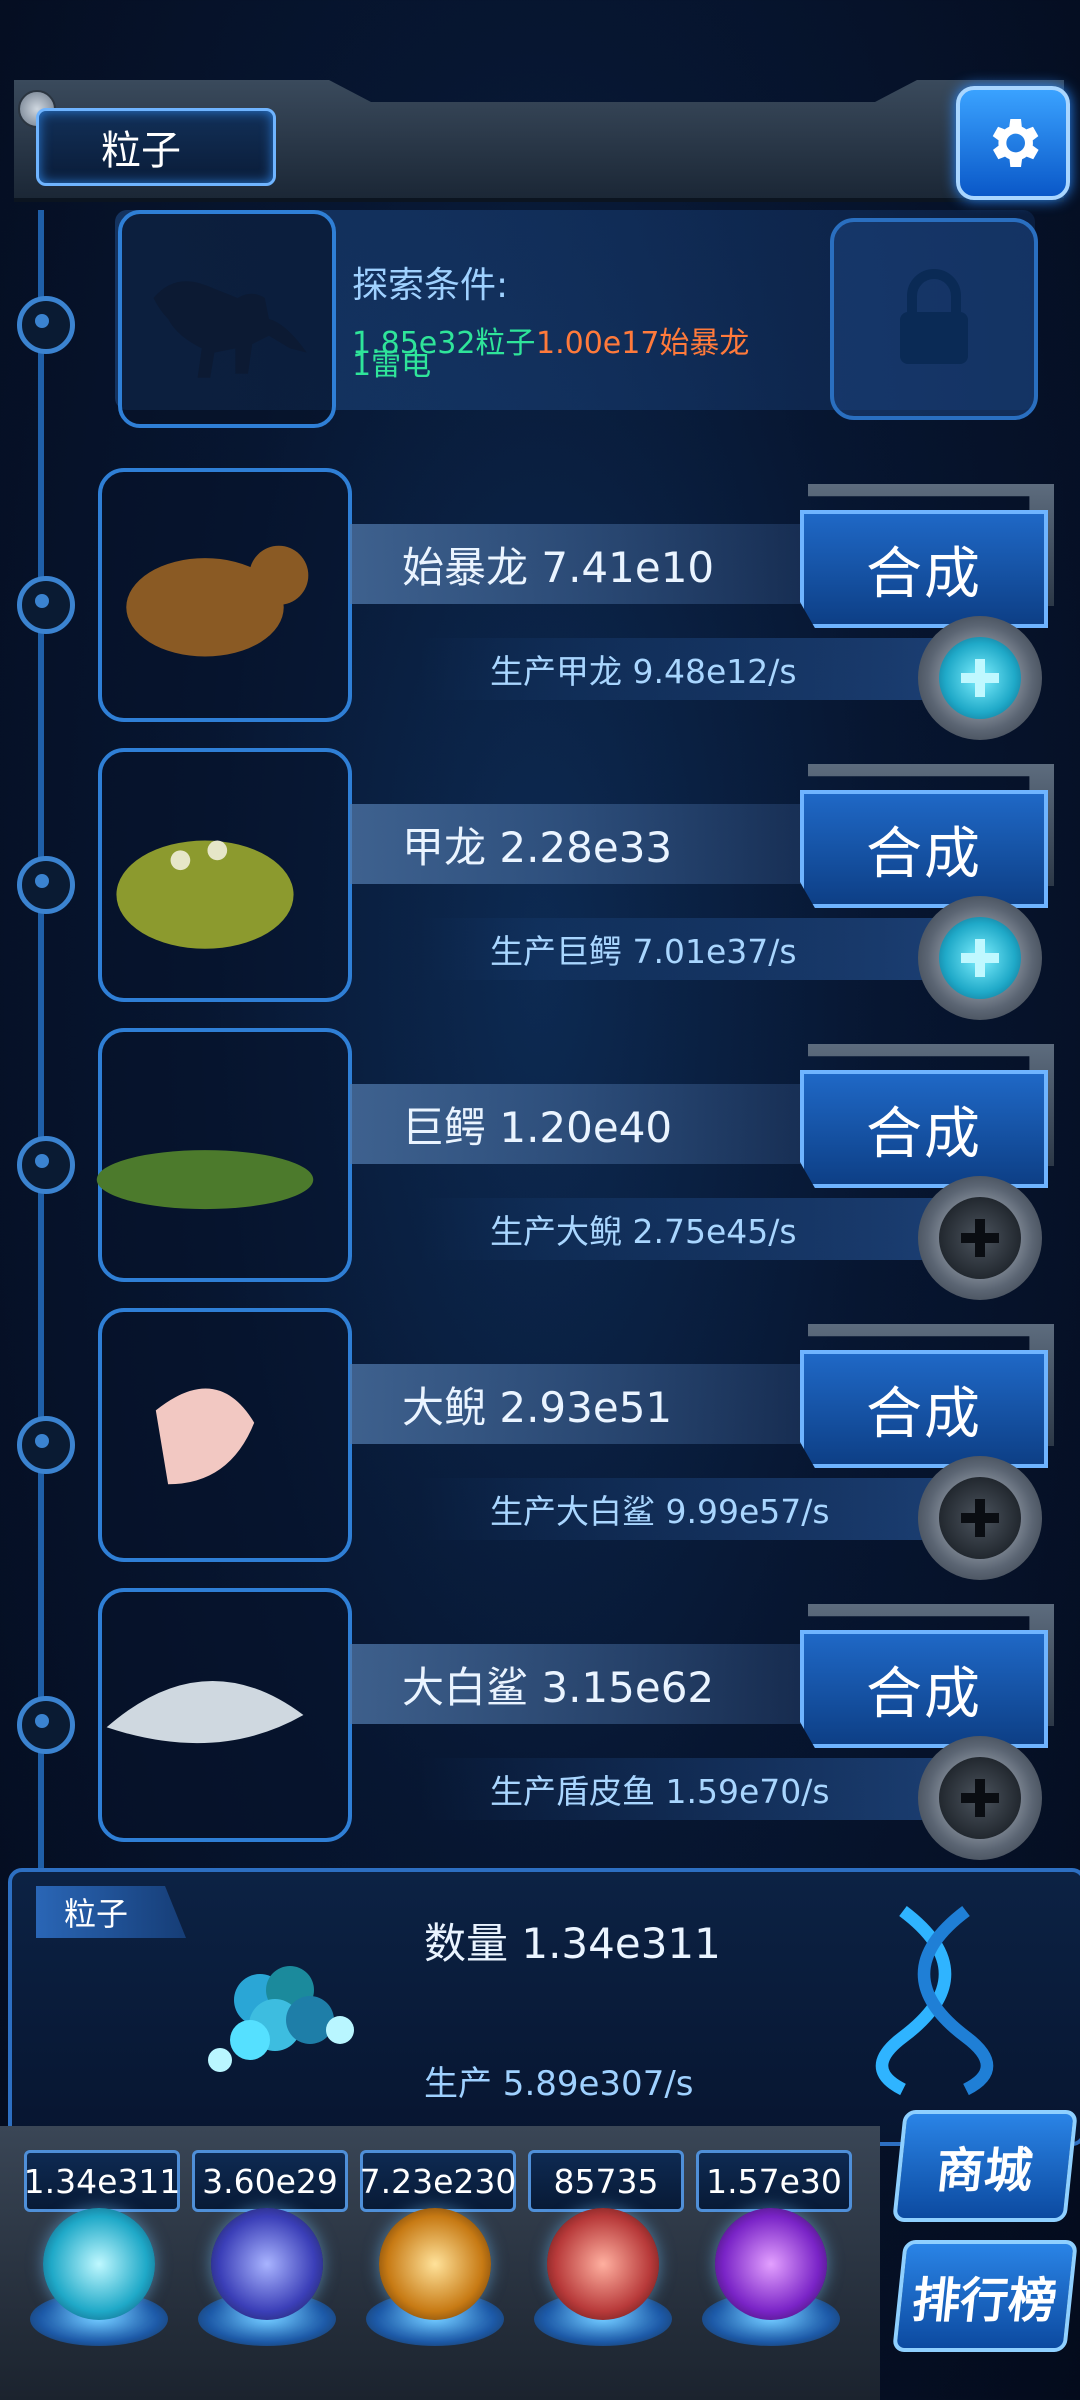 The image size is (1080, 2400). Describe the element at coordinates (99, 2264) in the screenshot. I see `particle-orb` at that location.